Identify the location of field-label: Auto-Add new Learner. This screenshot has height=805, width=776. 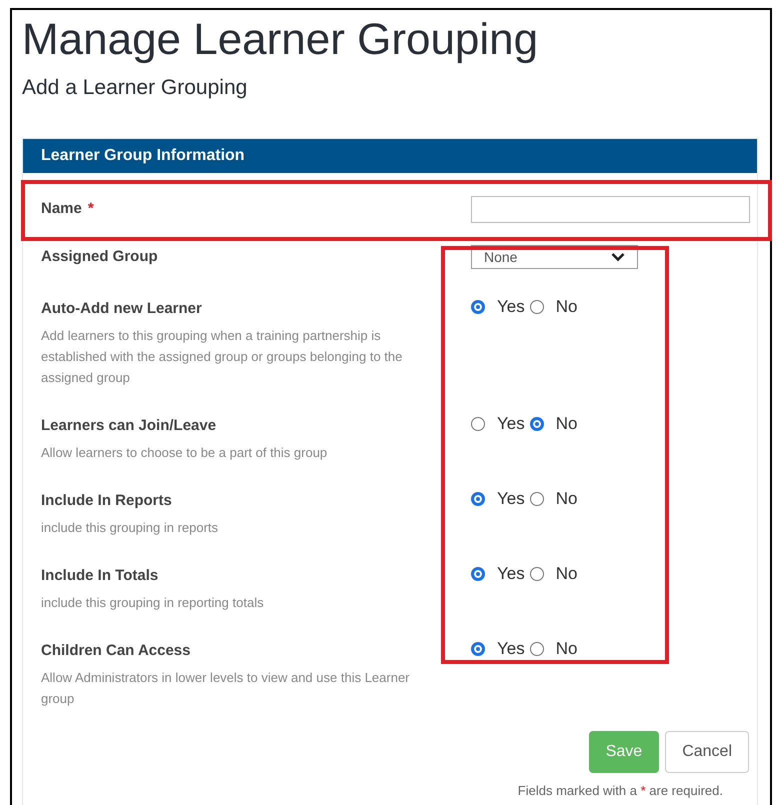
(121, 309).